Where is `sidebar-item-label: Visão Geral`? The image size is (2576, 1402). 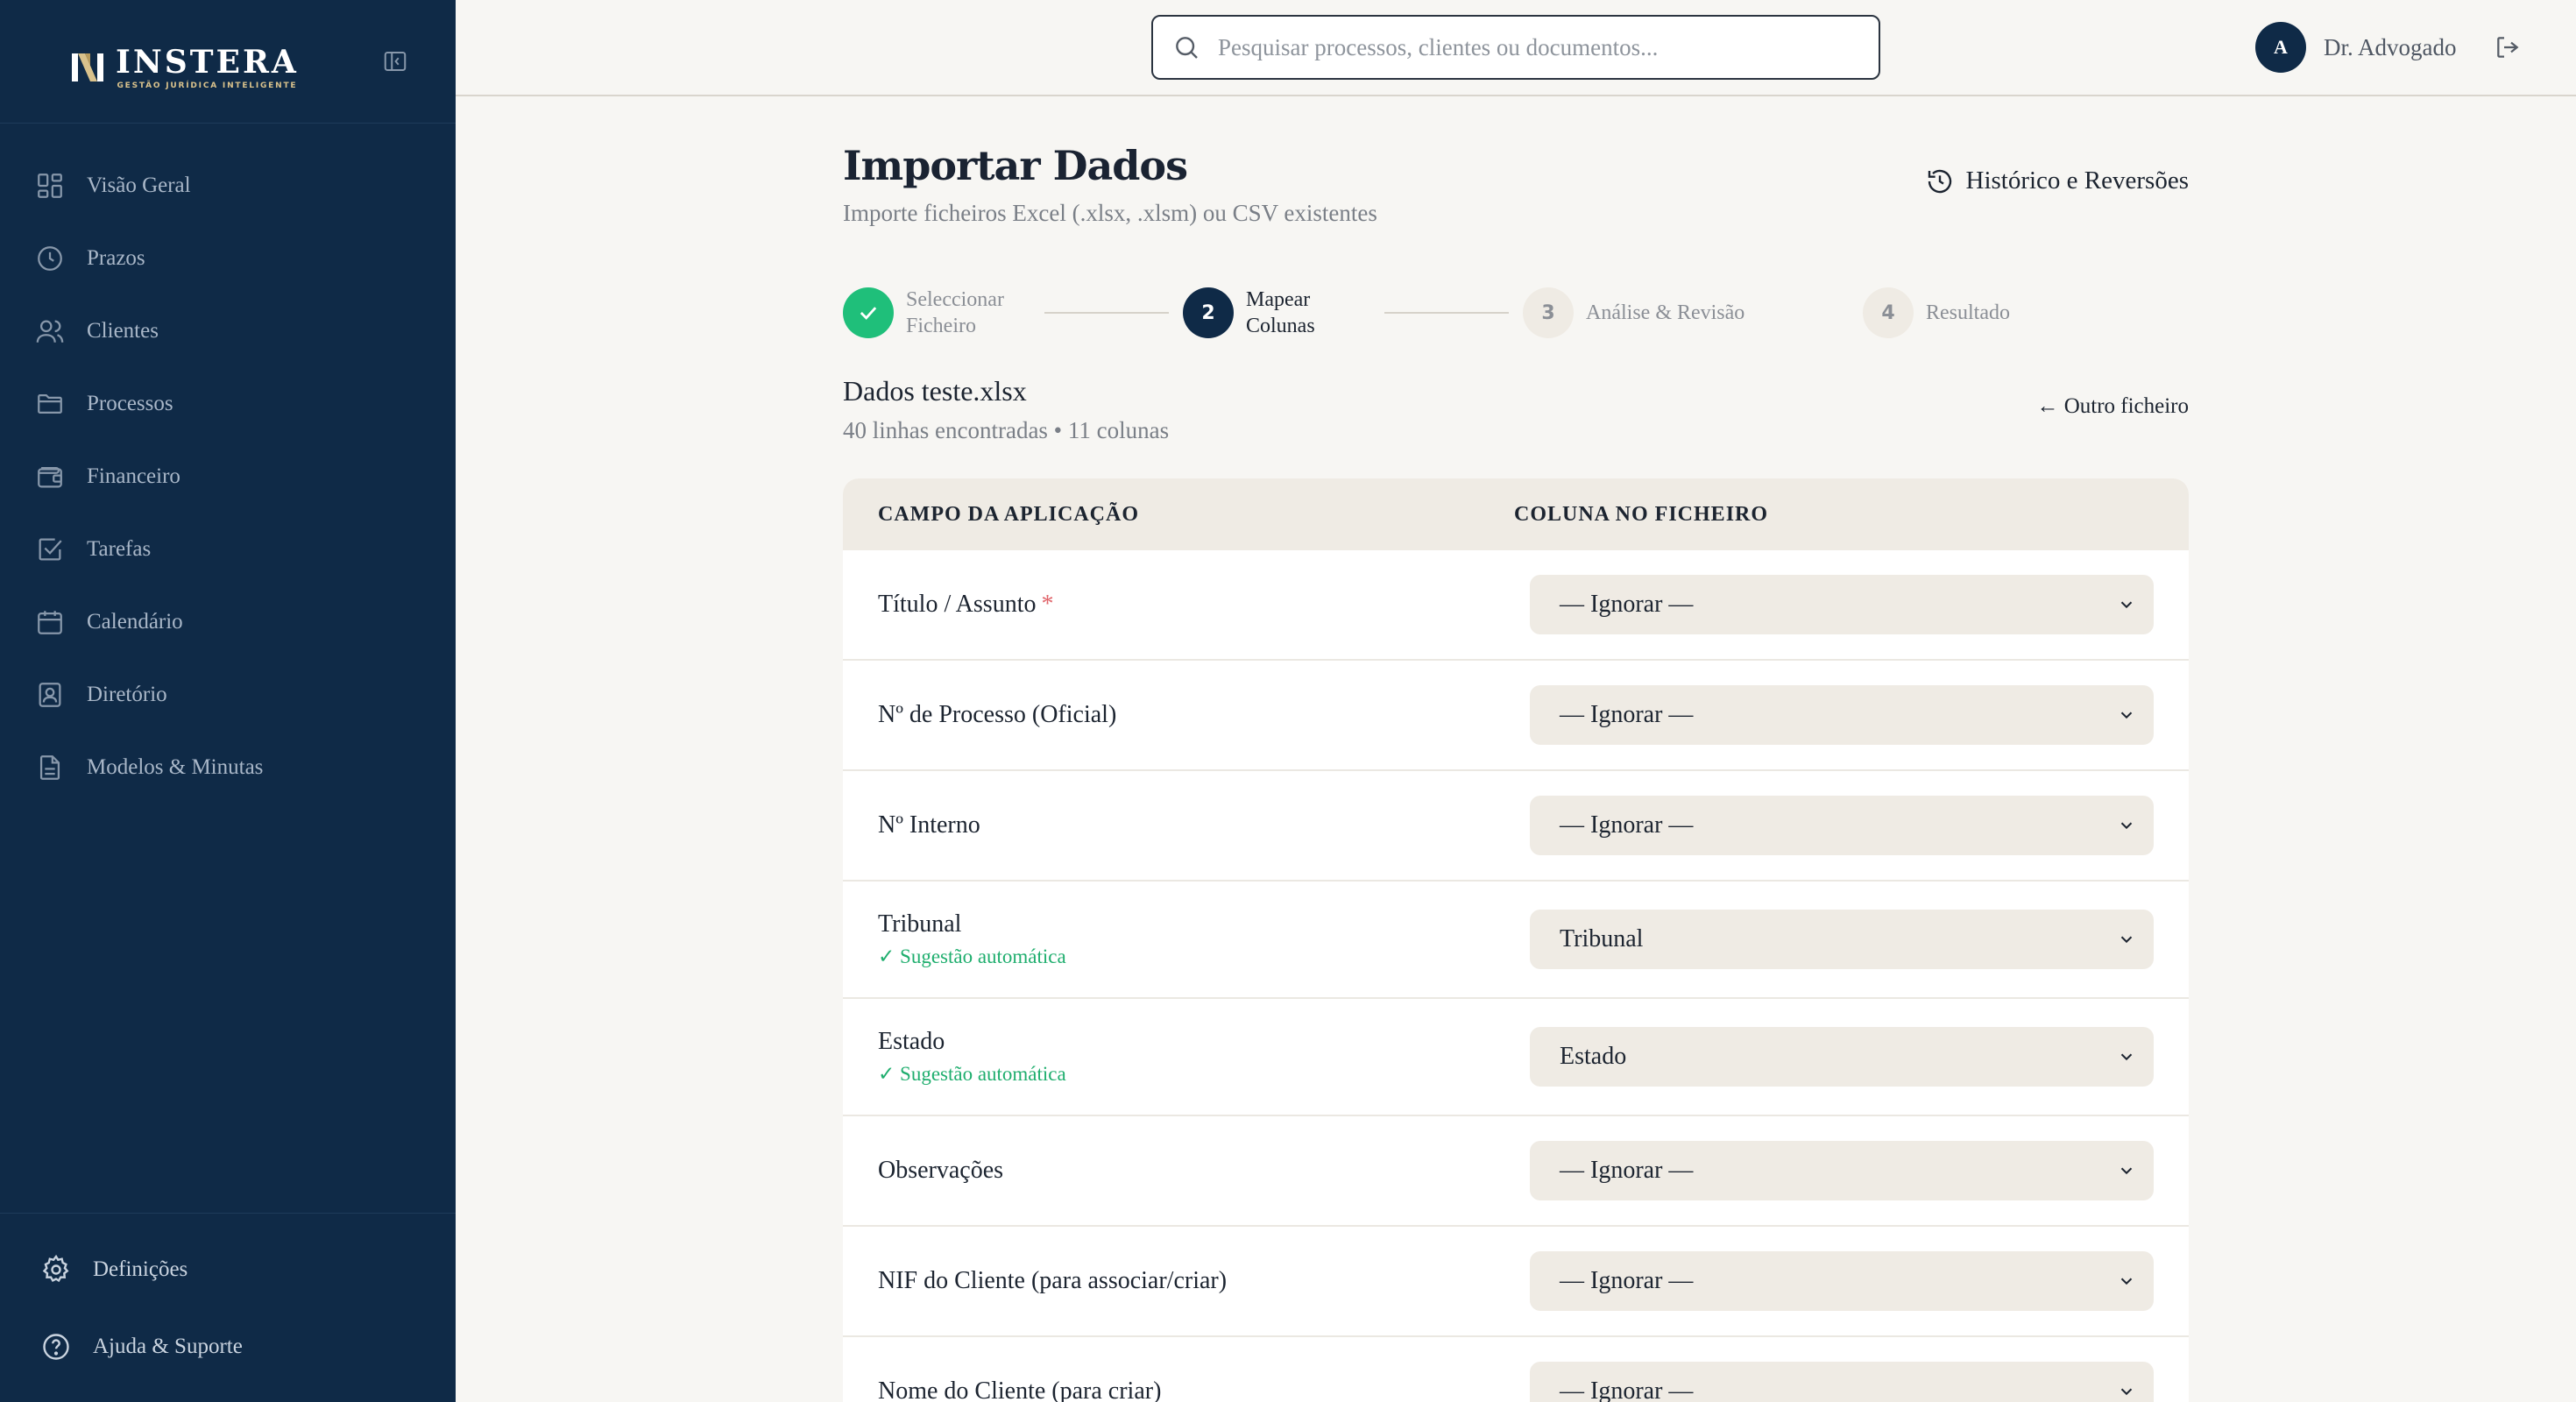 sidebar-item-label: Visão Geral is located at coordinates (139, 185).